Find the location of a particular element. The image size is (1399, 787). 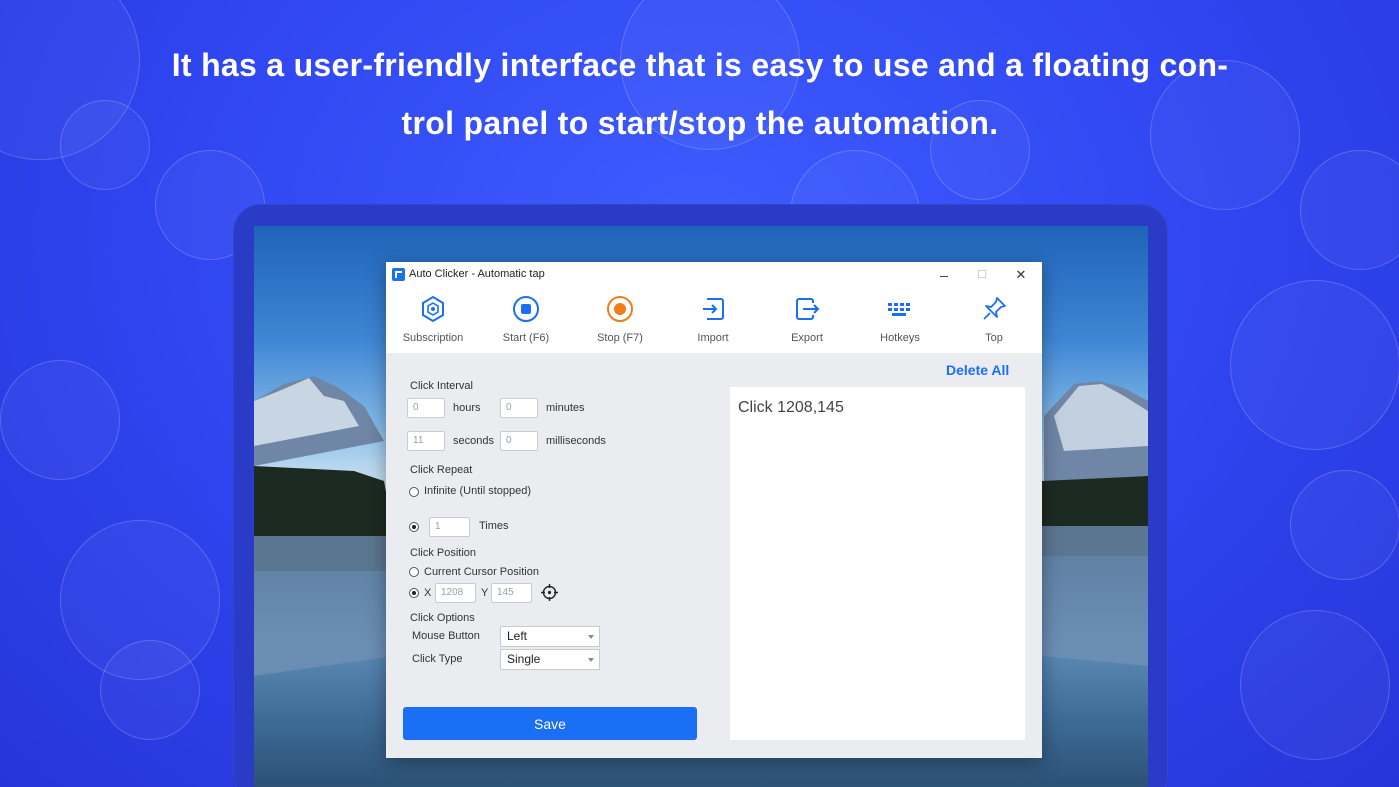

click-repeat-heading: Click Repeat is located at coordinates (441, 470).